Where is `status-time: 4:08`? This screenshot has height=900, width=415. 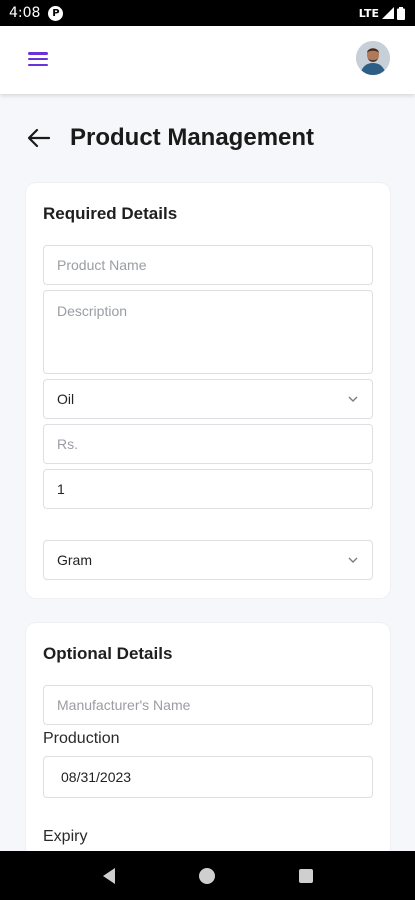 status-time: 4:08 is located at coordinates (25, 13).